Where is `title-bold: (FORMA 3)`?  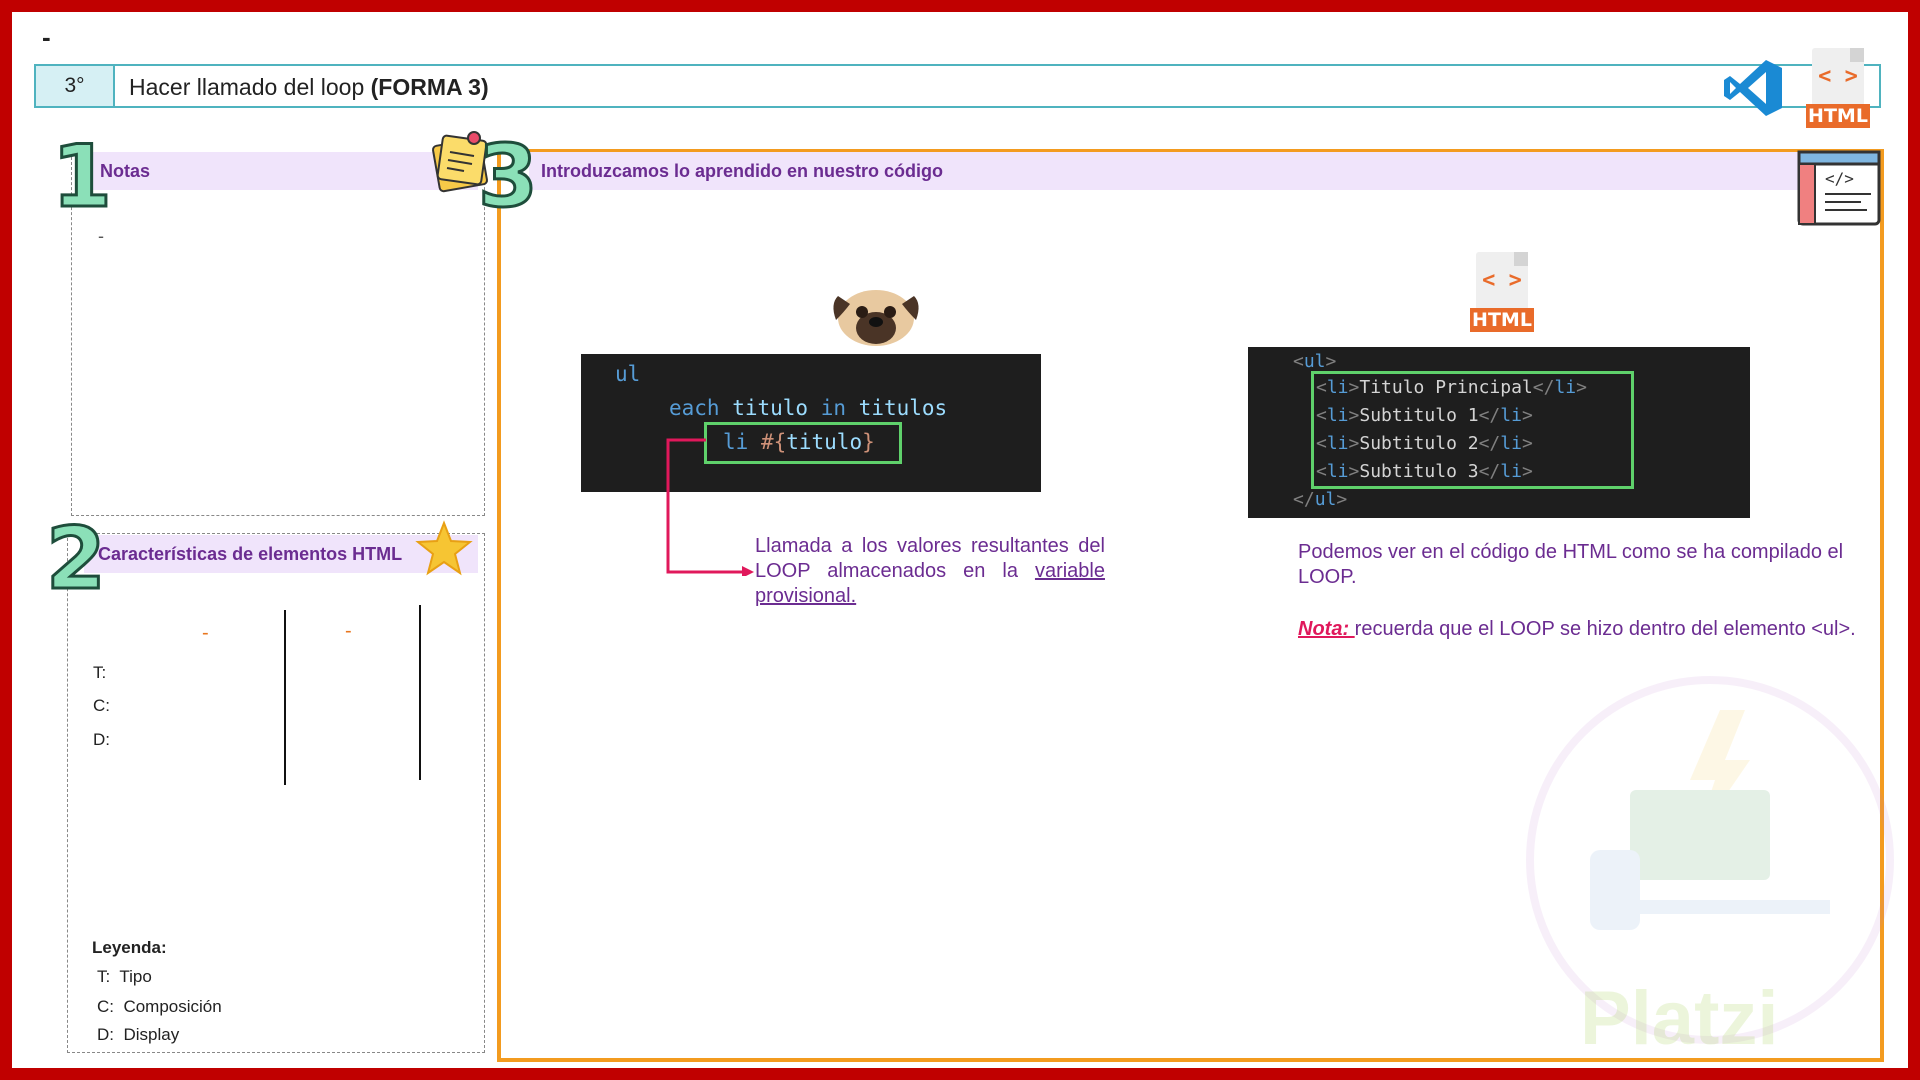 title-bold: (FORMA 3) is located at coordinates (429, 87).